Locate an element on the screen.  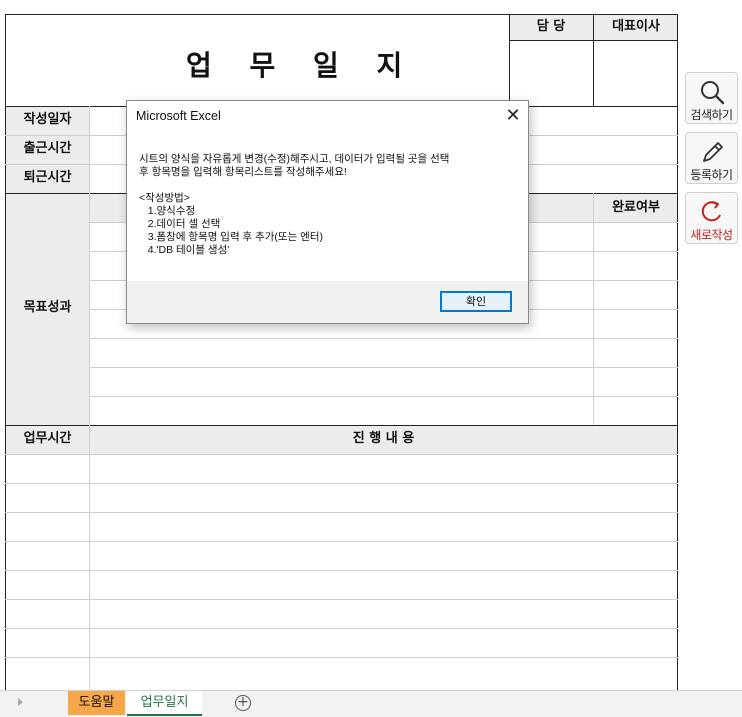
end-time-label: 퇴근시간 is located at coordinates (47, 177).